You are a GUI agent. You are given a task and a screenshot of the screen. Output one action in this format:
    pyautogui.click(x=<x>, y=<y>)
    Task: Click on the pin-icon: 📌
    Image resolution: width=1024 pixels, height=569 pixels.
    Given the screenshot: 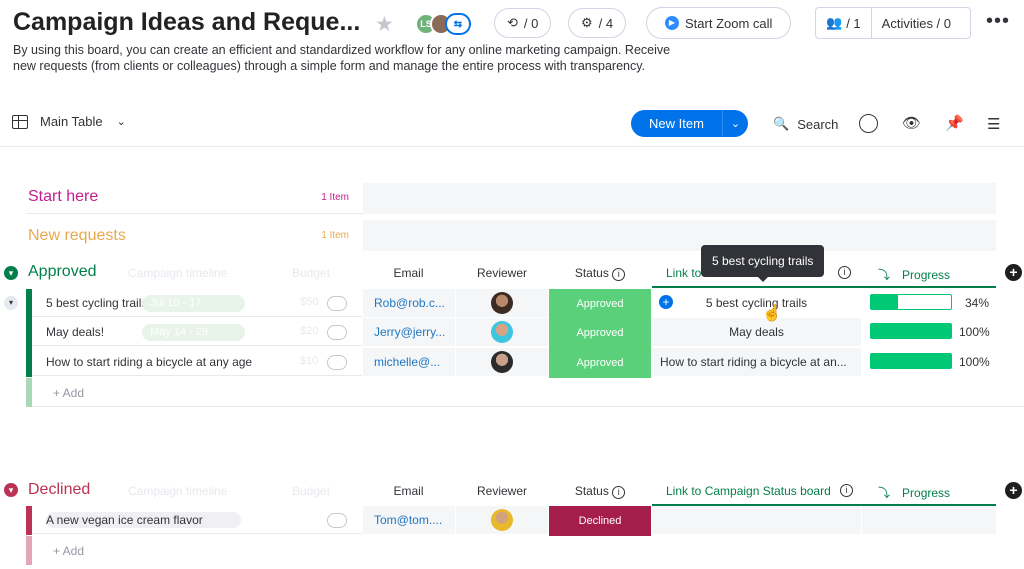 What is the action you would take?
    pyautogui.click(x=954, y=123)
    